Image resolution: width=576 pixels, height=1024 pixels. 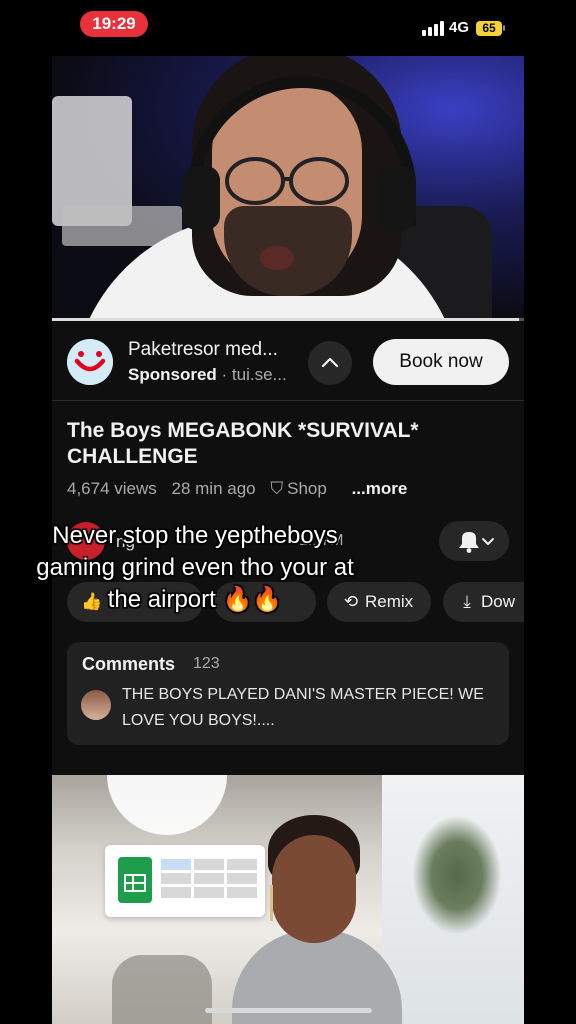 I want to click on person-mouth, so click(x=277, y=258).